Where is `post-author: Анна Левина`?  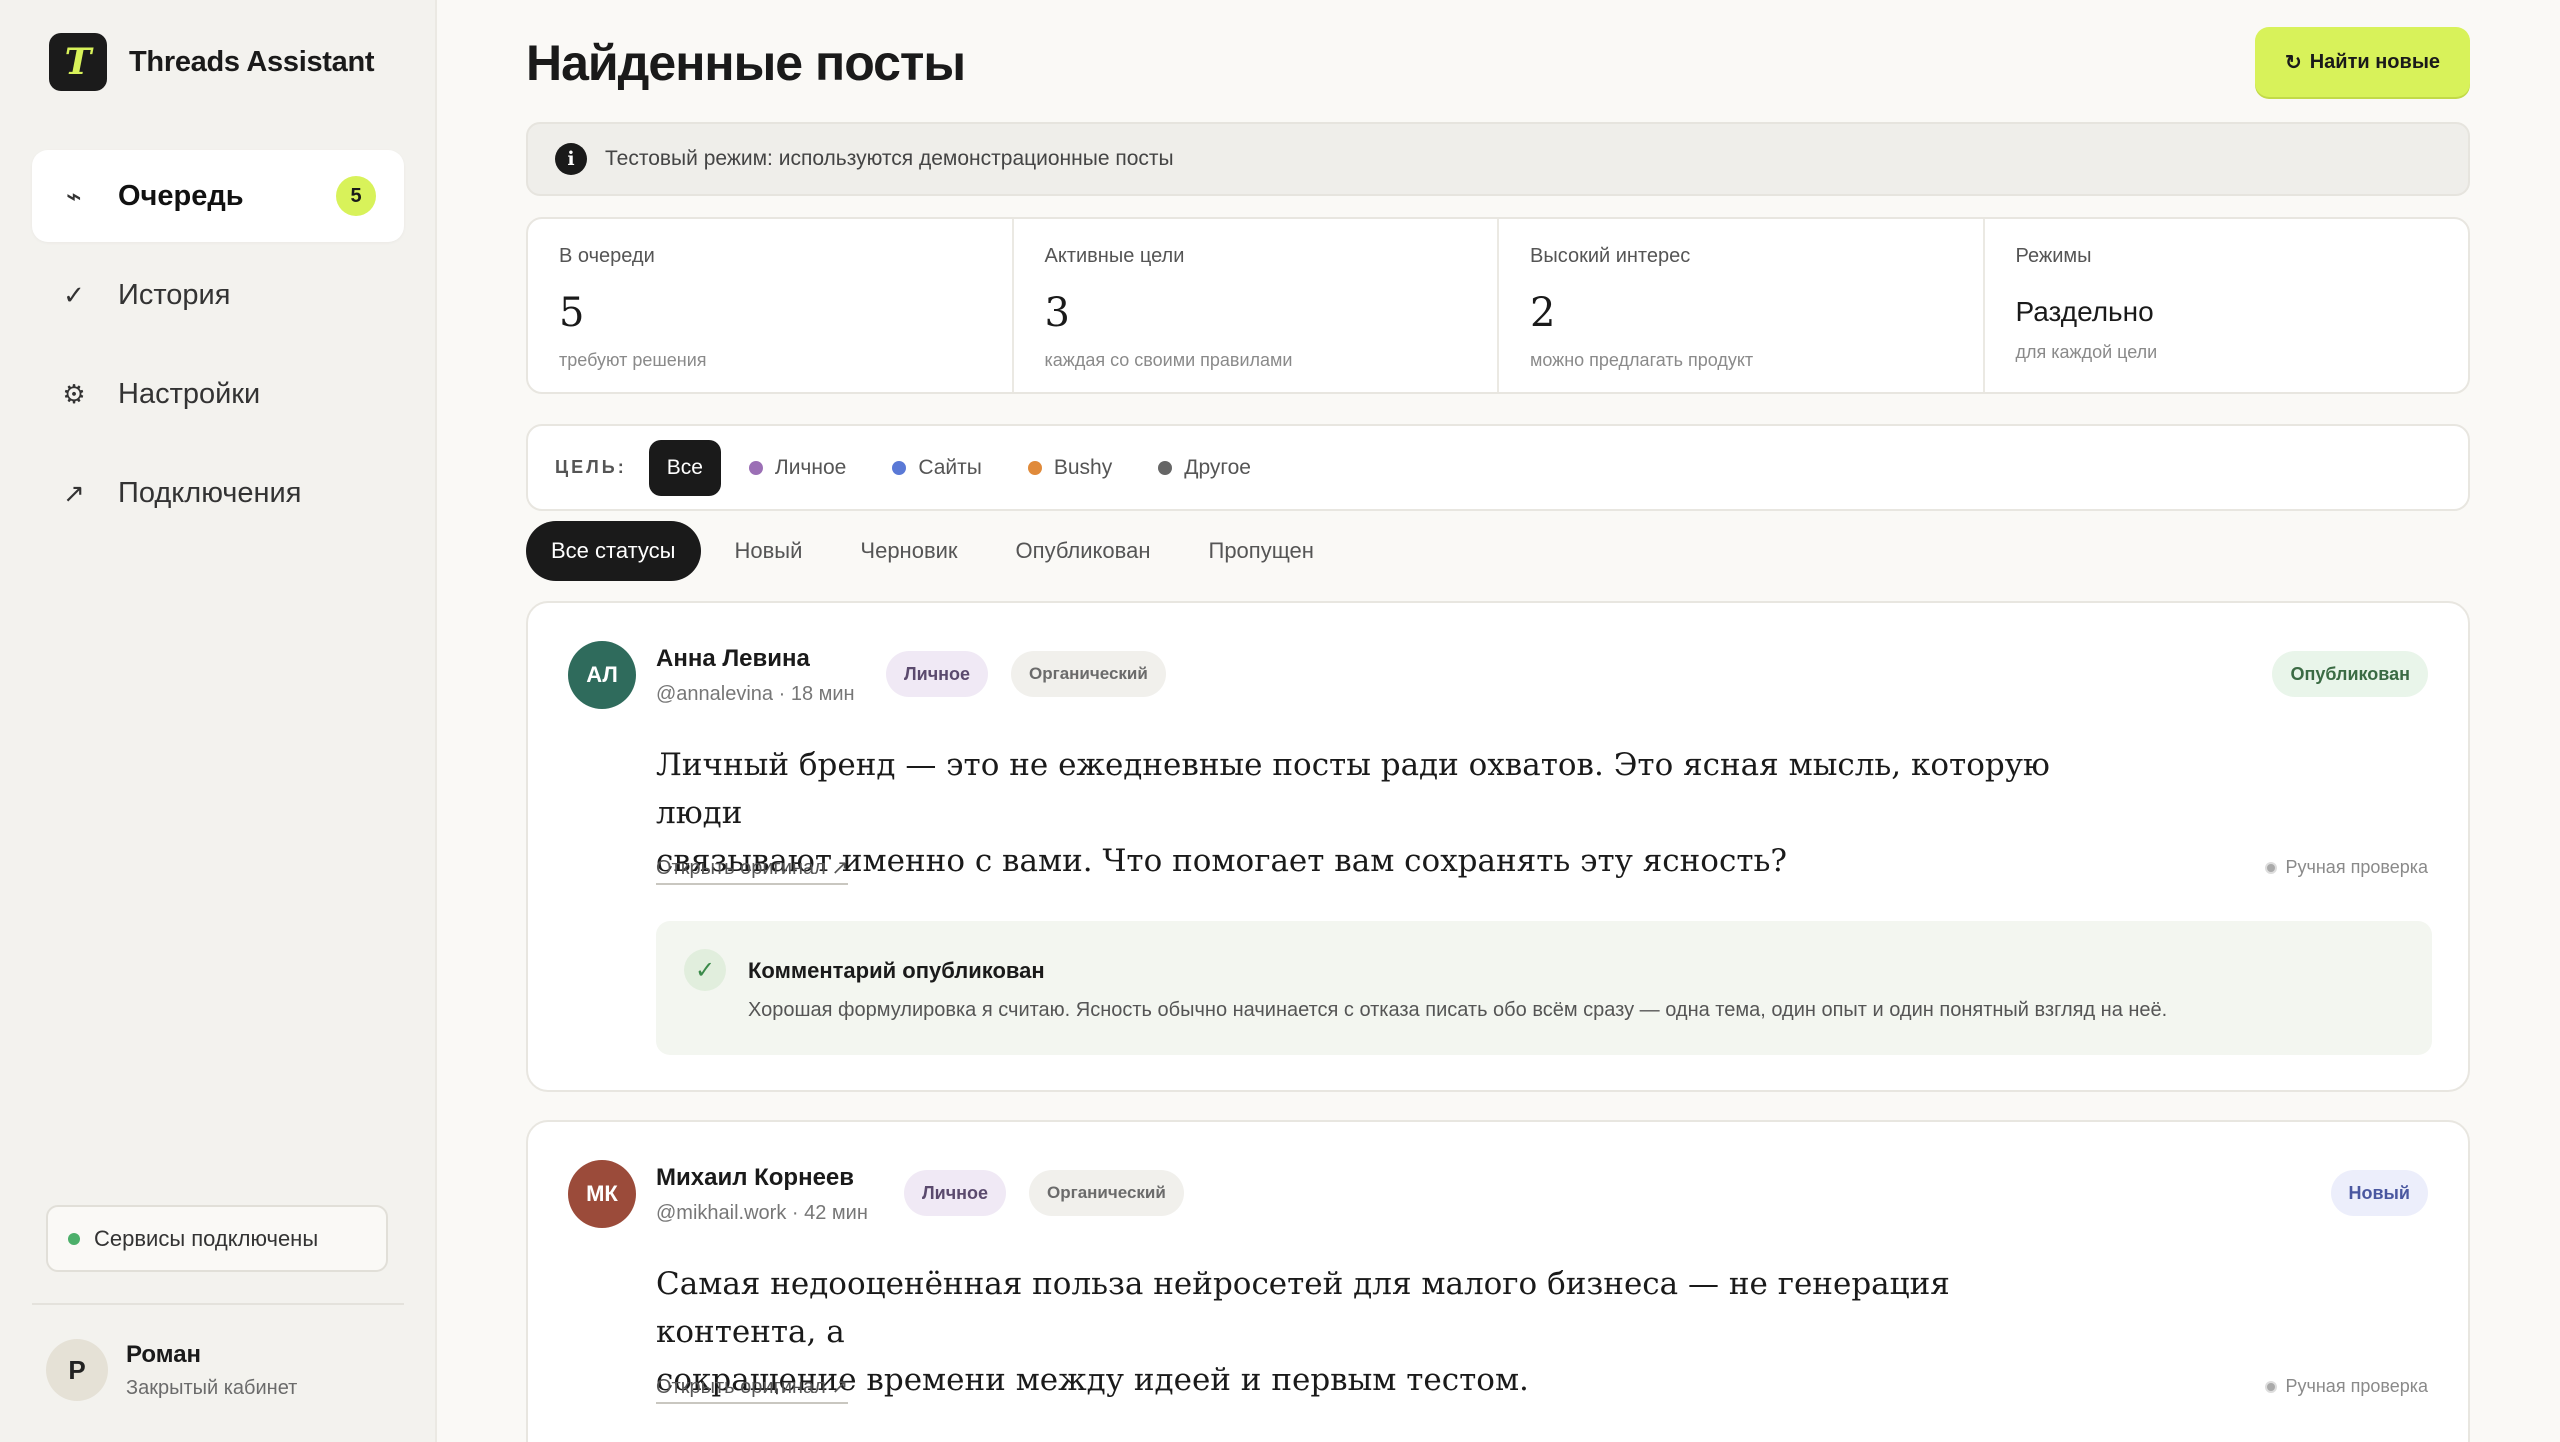 post-author: Анна Левина is located at coordinates (733, 658).